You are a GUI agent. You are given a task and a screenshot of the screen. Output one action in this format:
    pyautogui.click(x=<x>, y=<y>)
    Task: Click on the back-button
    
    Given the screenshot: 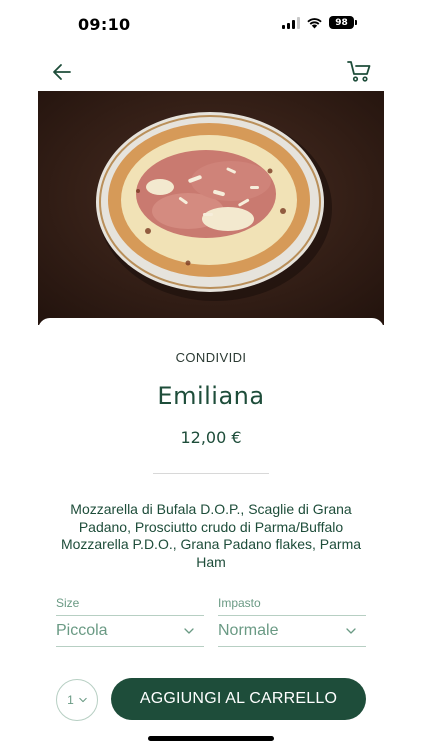 What is the action you would take?
    pyautogui.click(x=62, y=72)
    